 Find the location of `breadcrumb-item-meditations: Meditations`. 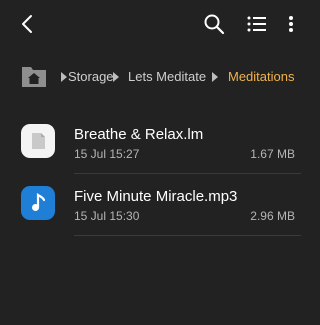

breadcrumb-item-meditations: Meditations is located at coordinates (261, 76).